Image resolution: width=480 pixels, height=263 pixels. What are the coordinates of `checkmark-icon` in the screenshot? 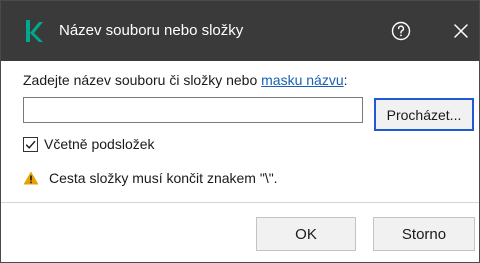 It's located at (30, 144).